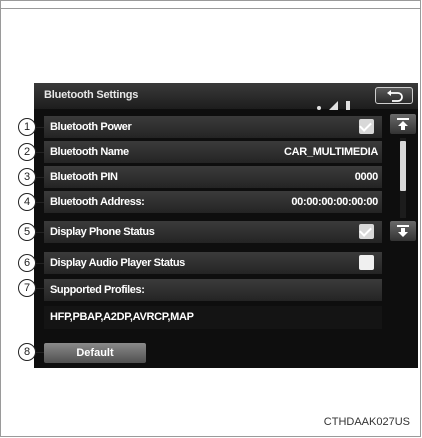 This screenshot has width=422, height=438. Describe the element at coordinates (319, 108) in the screenshot. I see `bluetooth-status-icon` at that location.